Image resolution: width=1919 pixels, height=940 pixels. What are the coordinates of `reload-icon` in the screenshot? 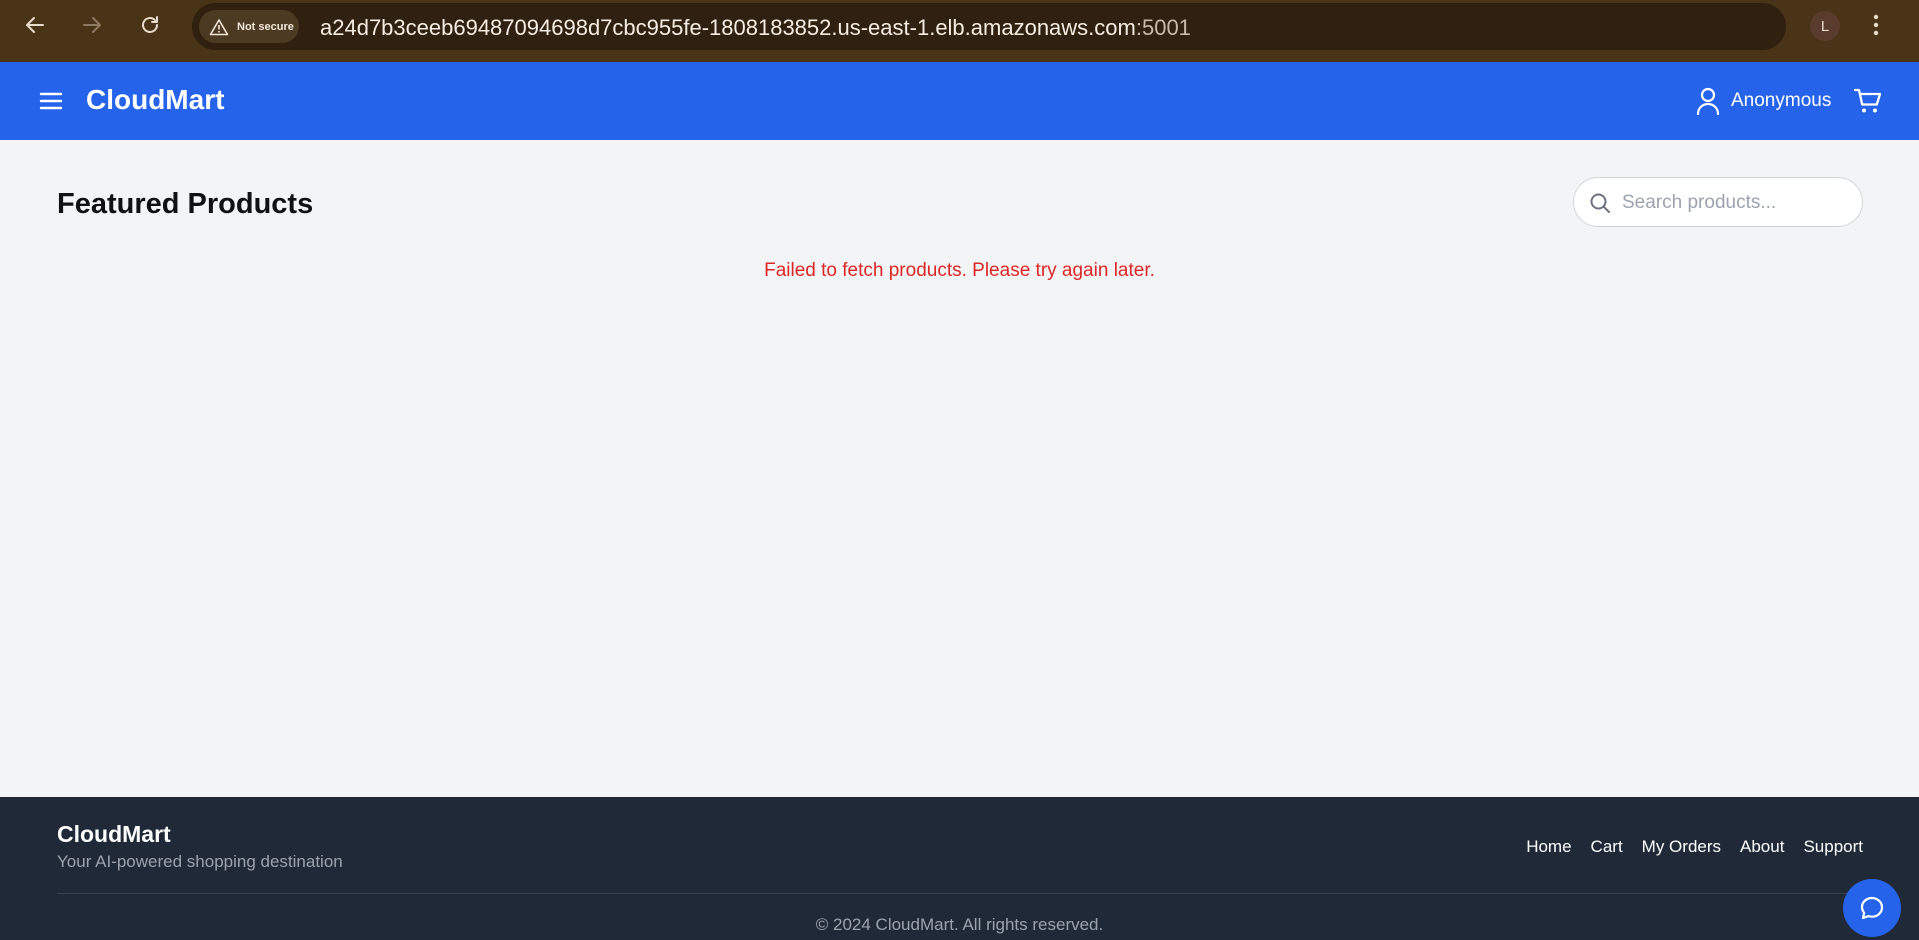 It's located at (150, 24).